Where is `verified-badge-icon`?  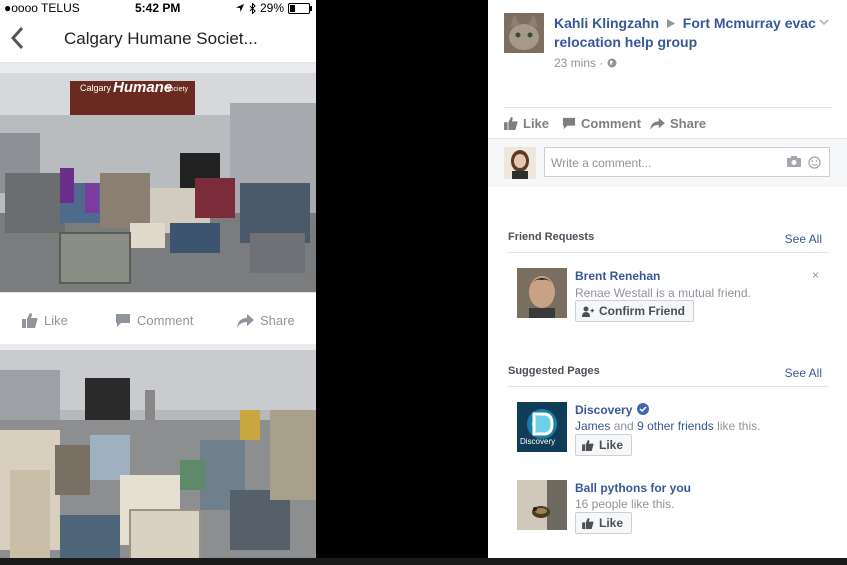 verified-badge-icon is located at coordinates (643, 409).